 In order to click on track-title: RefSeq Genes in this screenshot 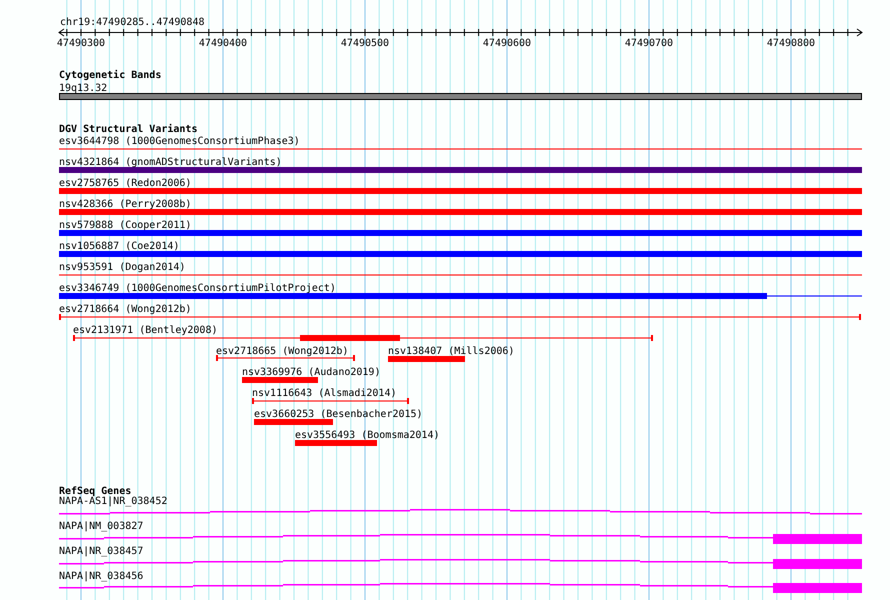, I will do `click(95, 491)`.